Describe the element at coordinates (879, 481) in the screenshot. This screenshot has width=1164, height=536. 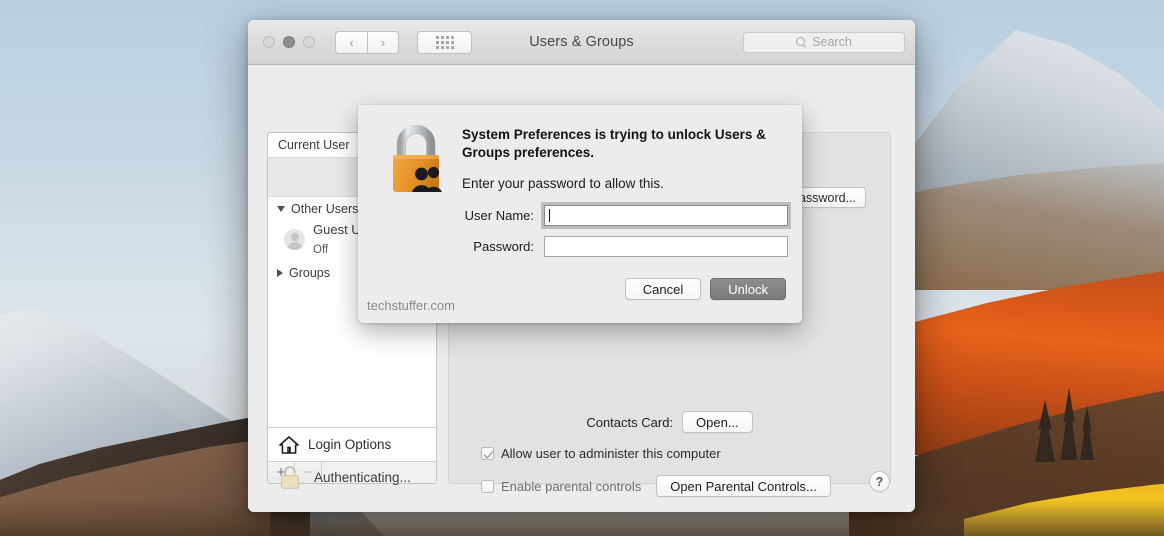
I see `help-button: ?` at that location.